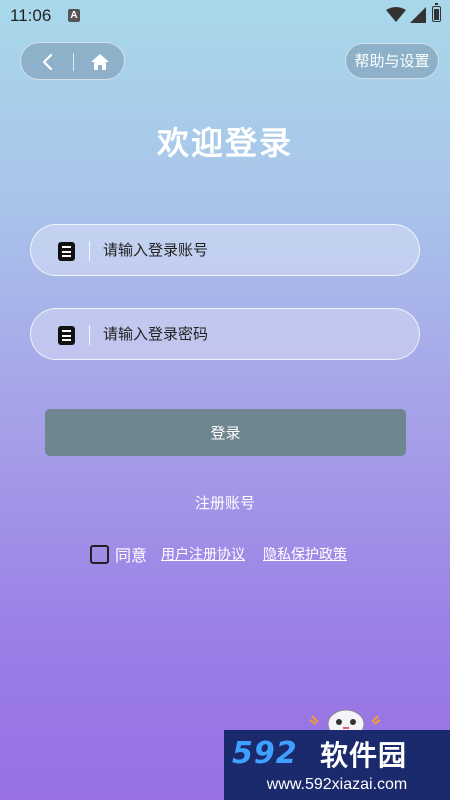  Describe the element at coordinates (99, 554) in the screenshot. I see `agree-checkbox` at that location.